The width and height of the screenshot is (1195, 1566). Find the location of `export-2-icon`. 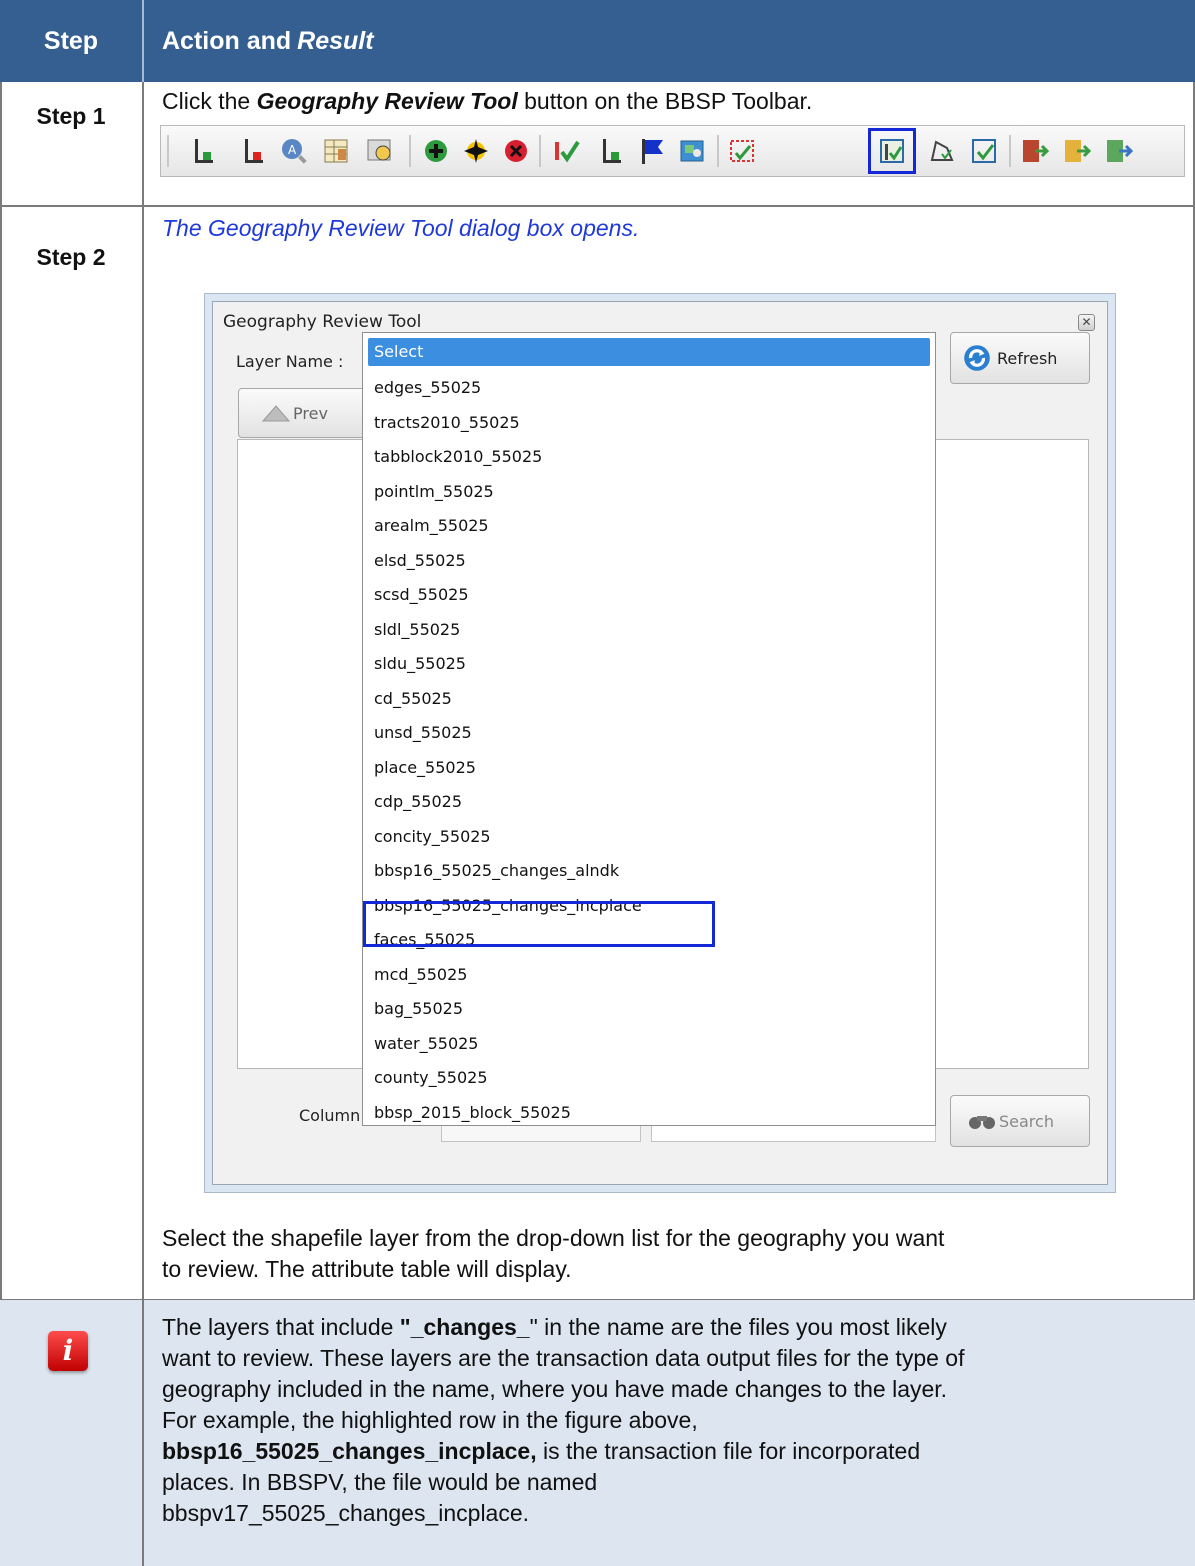

export-2-icon is located at coordinates (1076, 151).